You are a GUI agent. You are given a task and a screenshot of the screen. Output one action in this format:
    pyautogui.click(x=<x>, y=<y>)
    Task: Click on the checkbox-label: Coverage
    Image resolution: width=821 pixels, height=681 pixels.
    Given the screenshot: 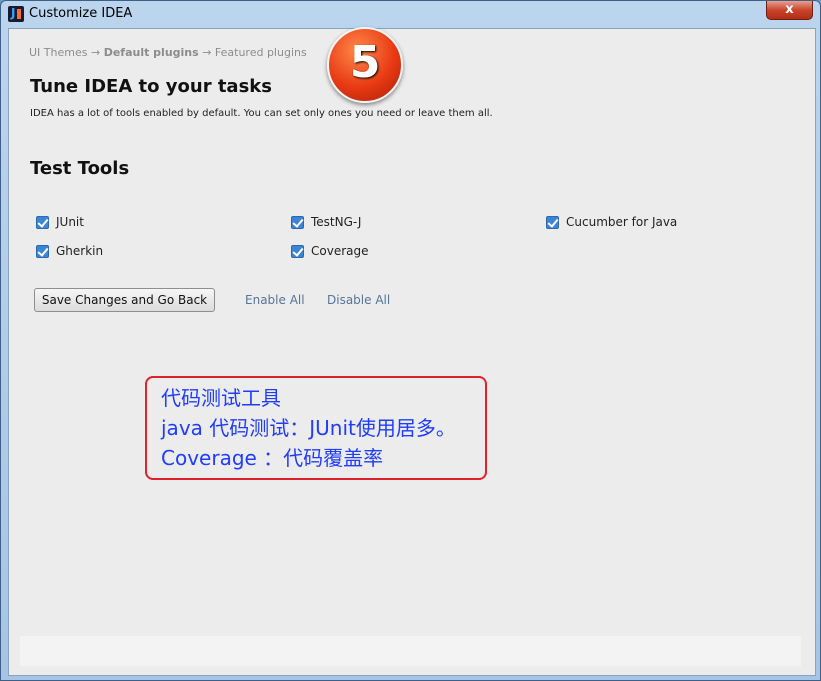 What is the action you would take?
    pyautogui.click(x=340, y=251)
    